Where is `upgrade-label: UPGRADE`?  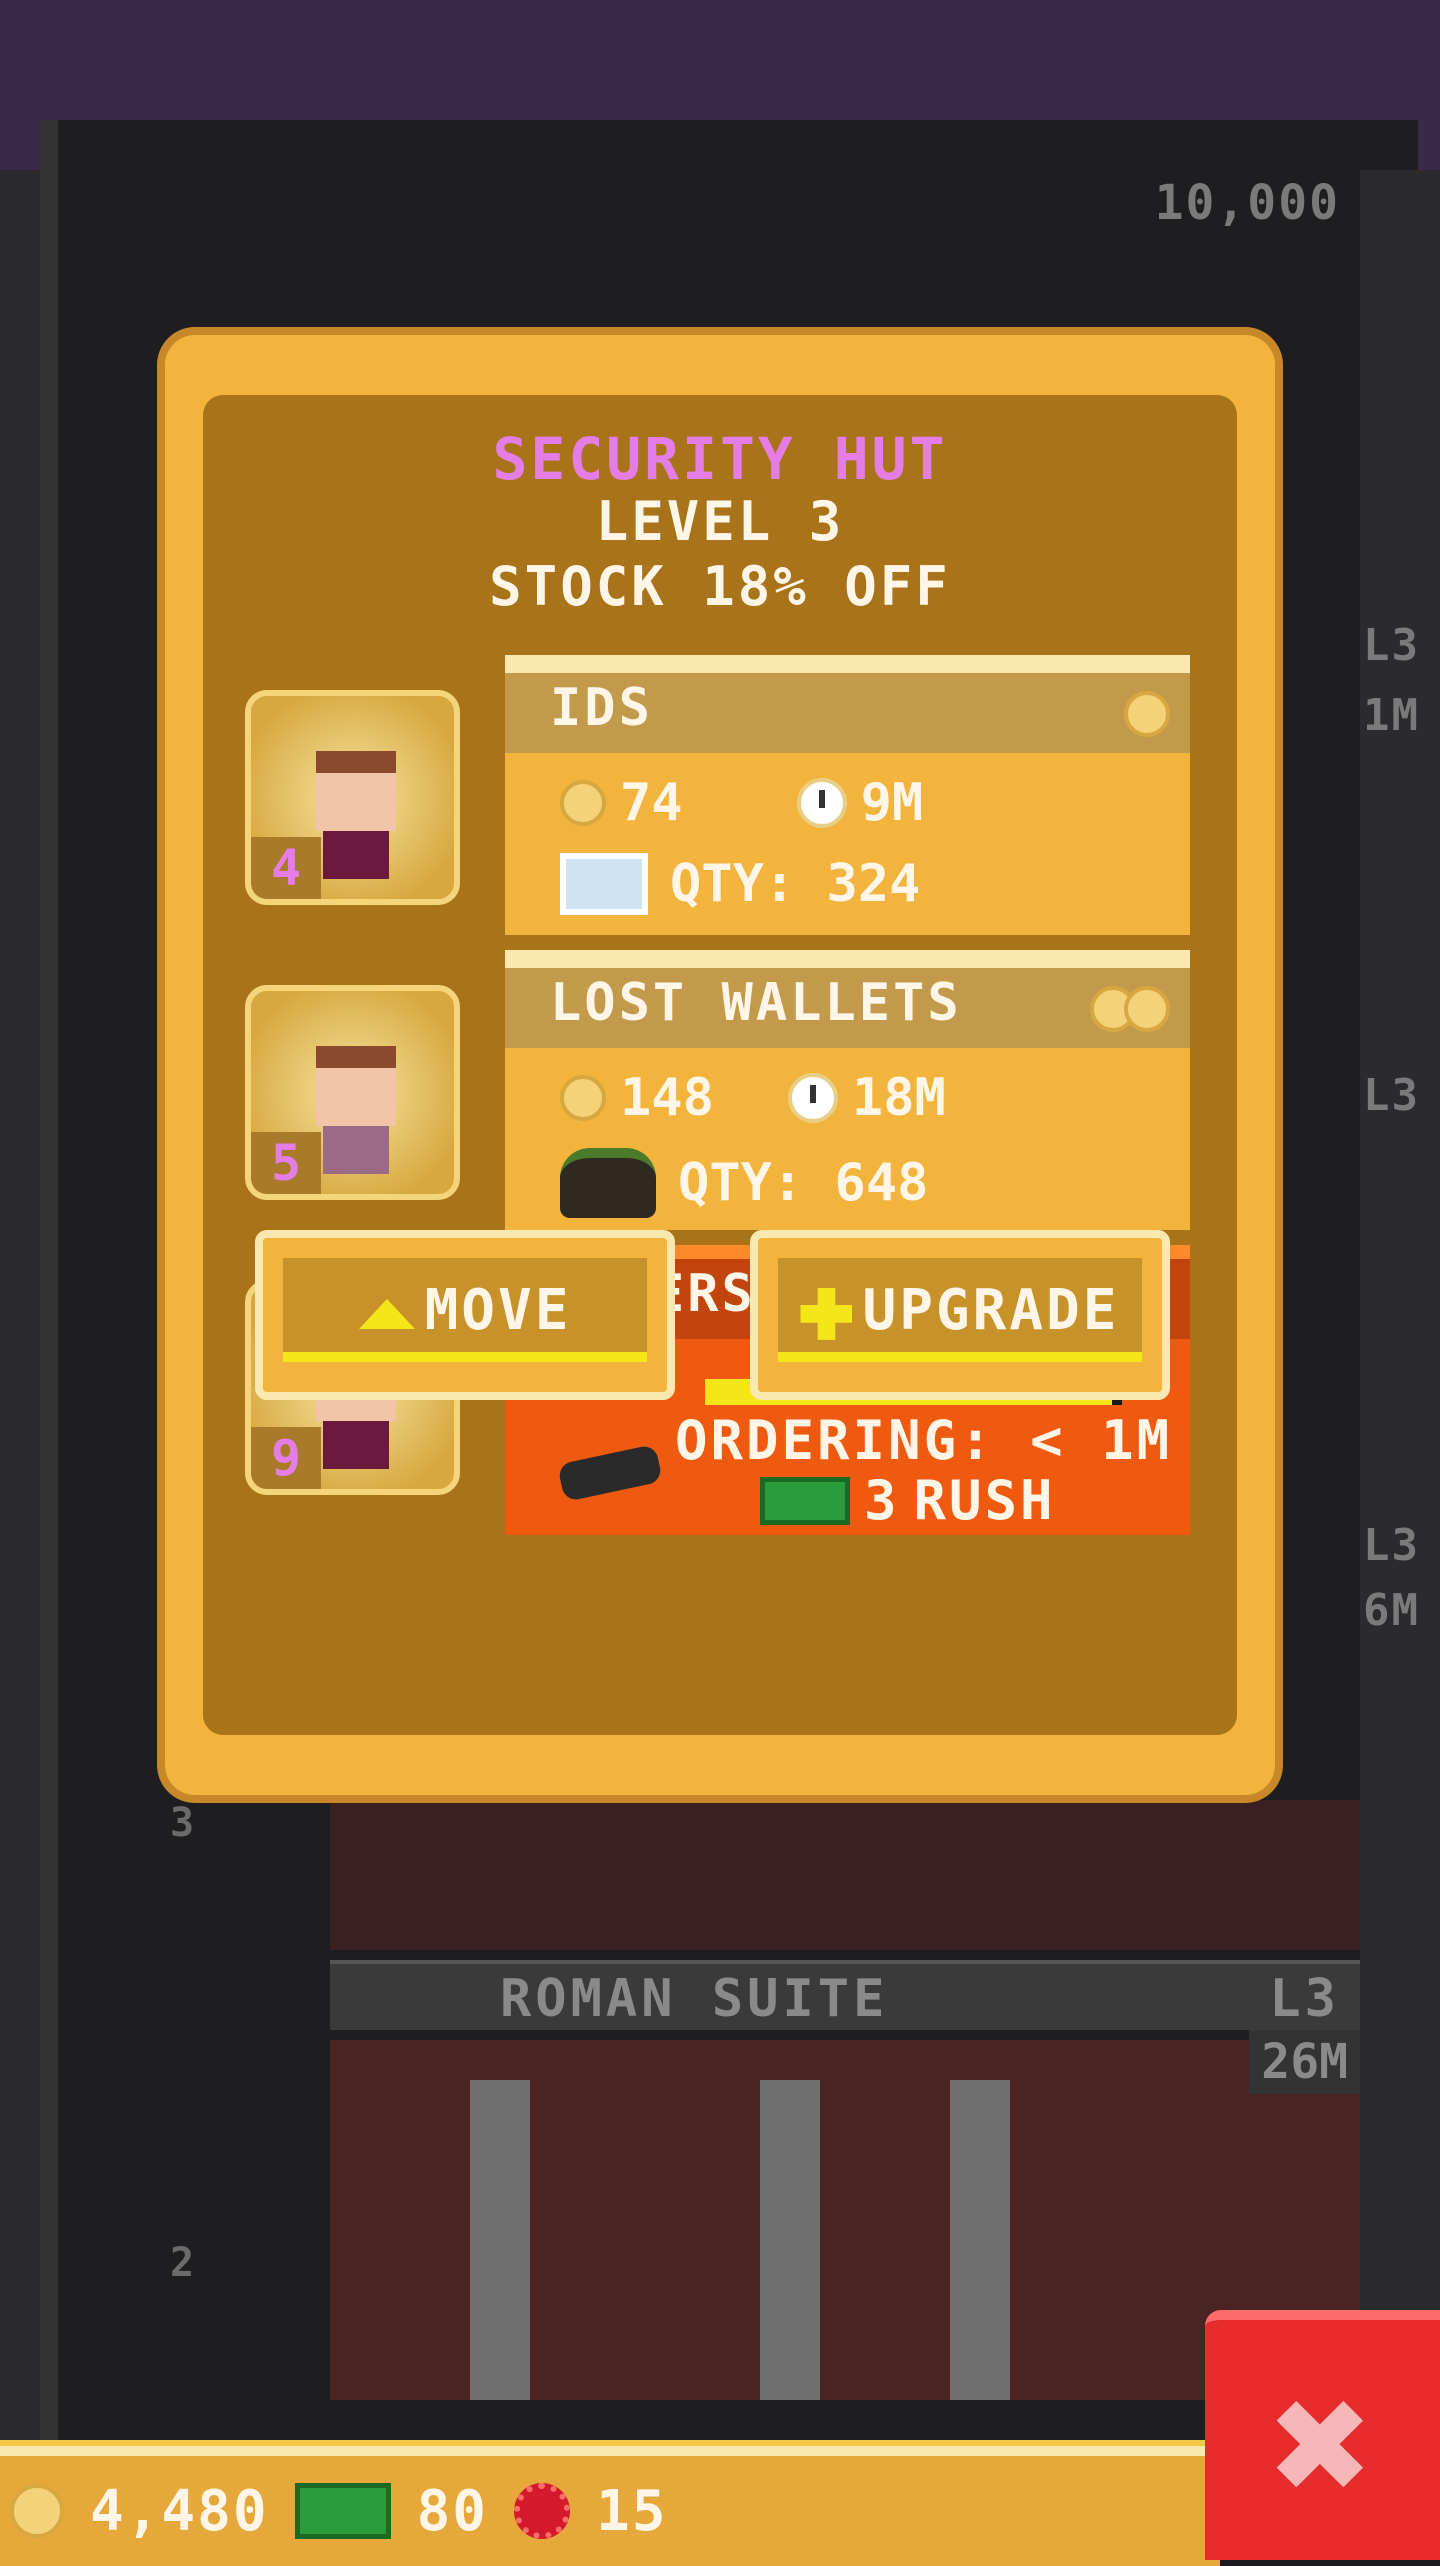
upgrade-label: UPGRADE is located at coordinates (991, 1310).